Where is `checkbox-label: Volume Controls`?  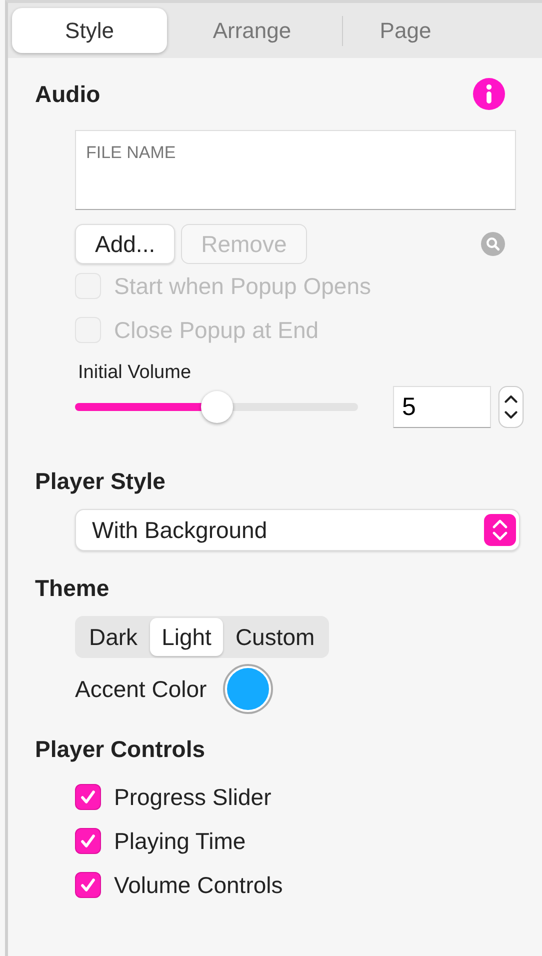 checkbox-label: Volume Controls is located at coordinates (198, 885).